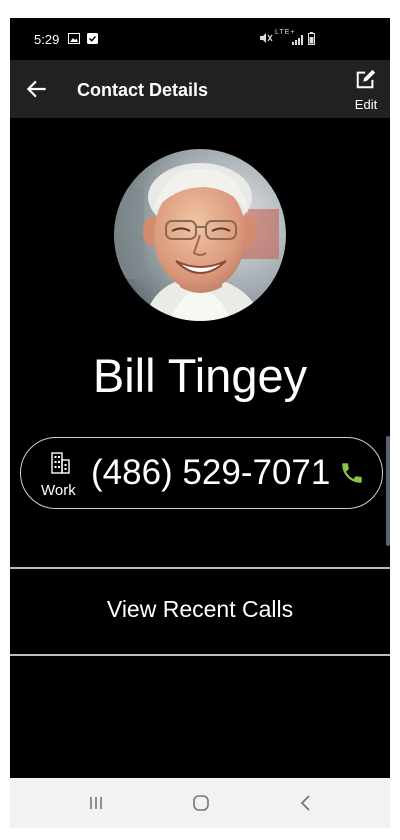  I want to click on building-icon, so click(60, 463).